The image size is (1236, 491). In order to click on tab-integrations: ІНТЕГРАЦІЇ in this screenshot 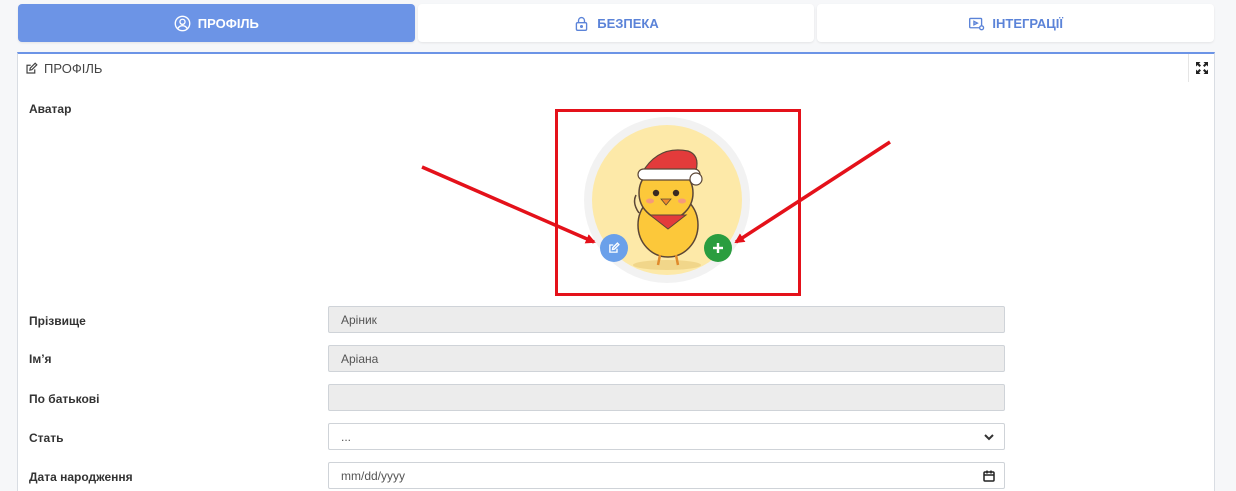, I will do `click(1016, 23)`.